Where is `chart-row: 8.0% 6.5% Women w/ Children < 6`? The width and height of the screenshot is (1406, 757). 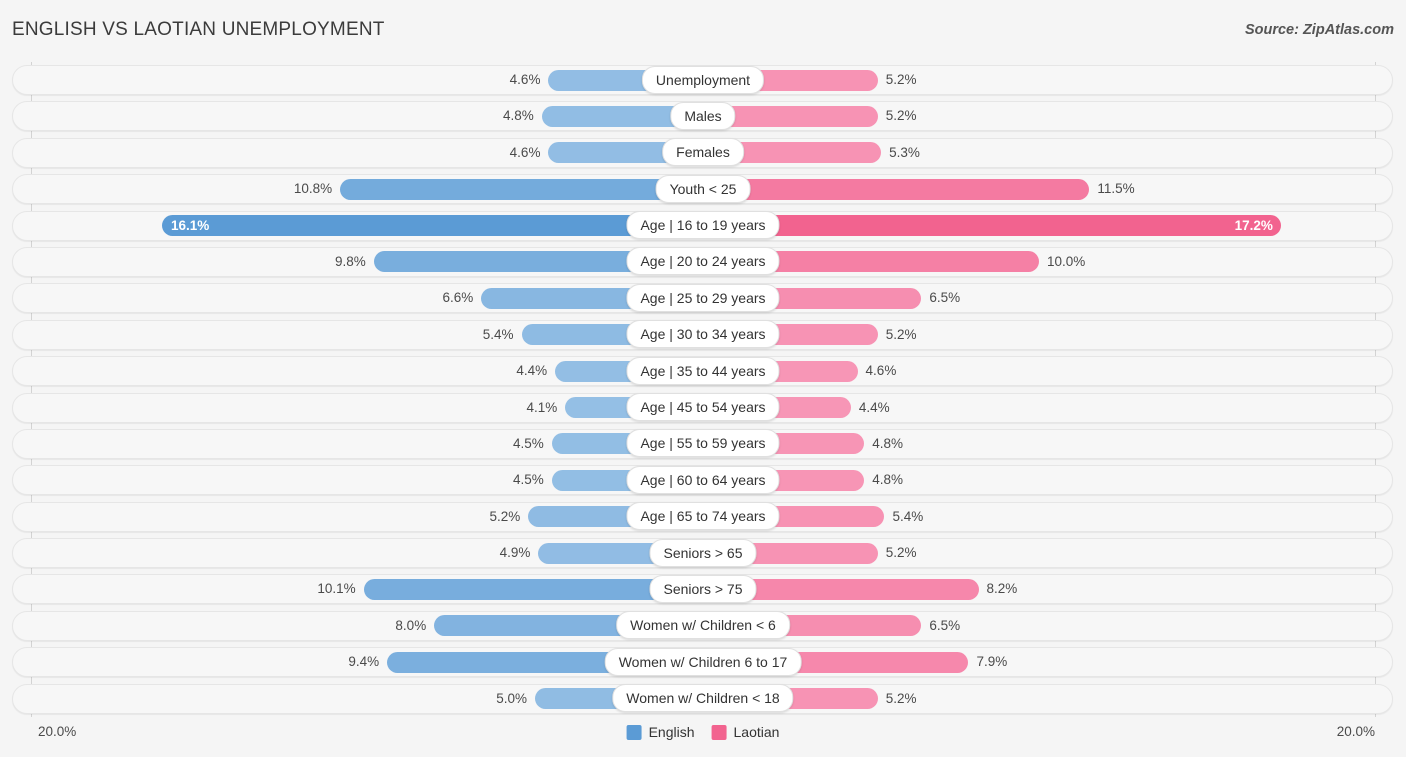 chart-row: 8.0% 6.5% Women w/ Children < 6 is located at coordinates (703, 626).